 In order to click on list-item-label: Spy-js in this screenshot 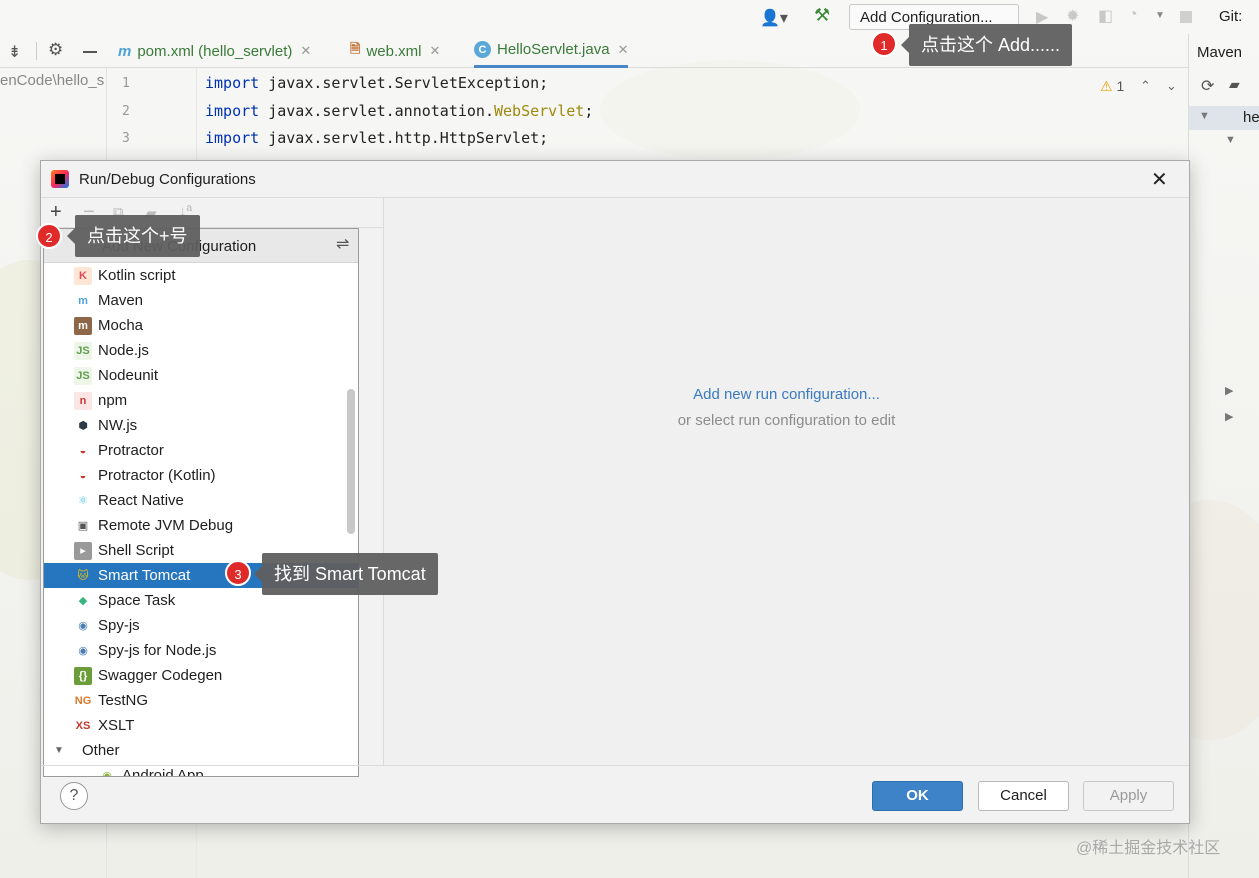, I will do `click(119, 625)`.